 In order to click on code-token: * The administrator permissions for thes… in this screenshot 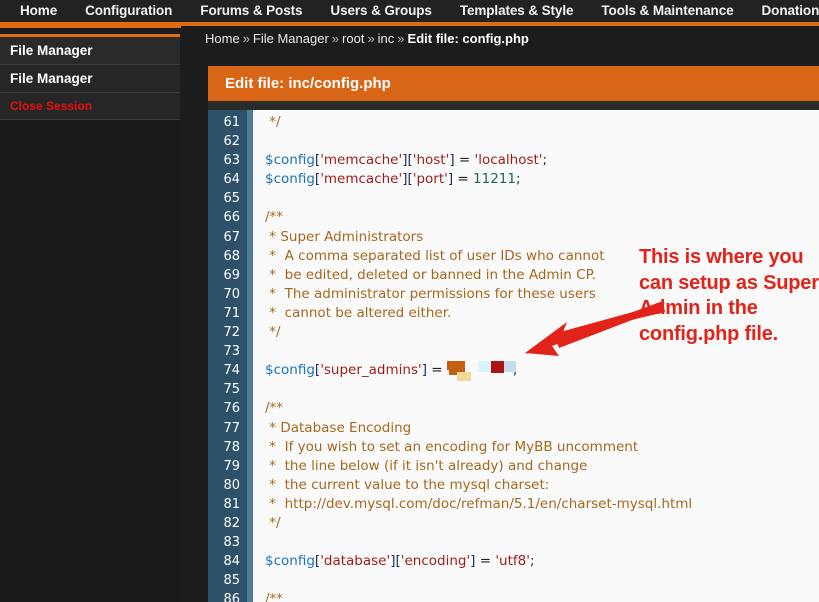, I will do `click(430, 293)`.